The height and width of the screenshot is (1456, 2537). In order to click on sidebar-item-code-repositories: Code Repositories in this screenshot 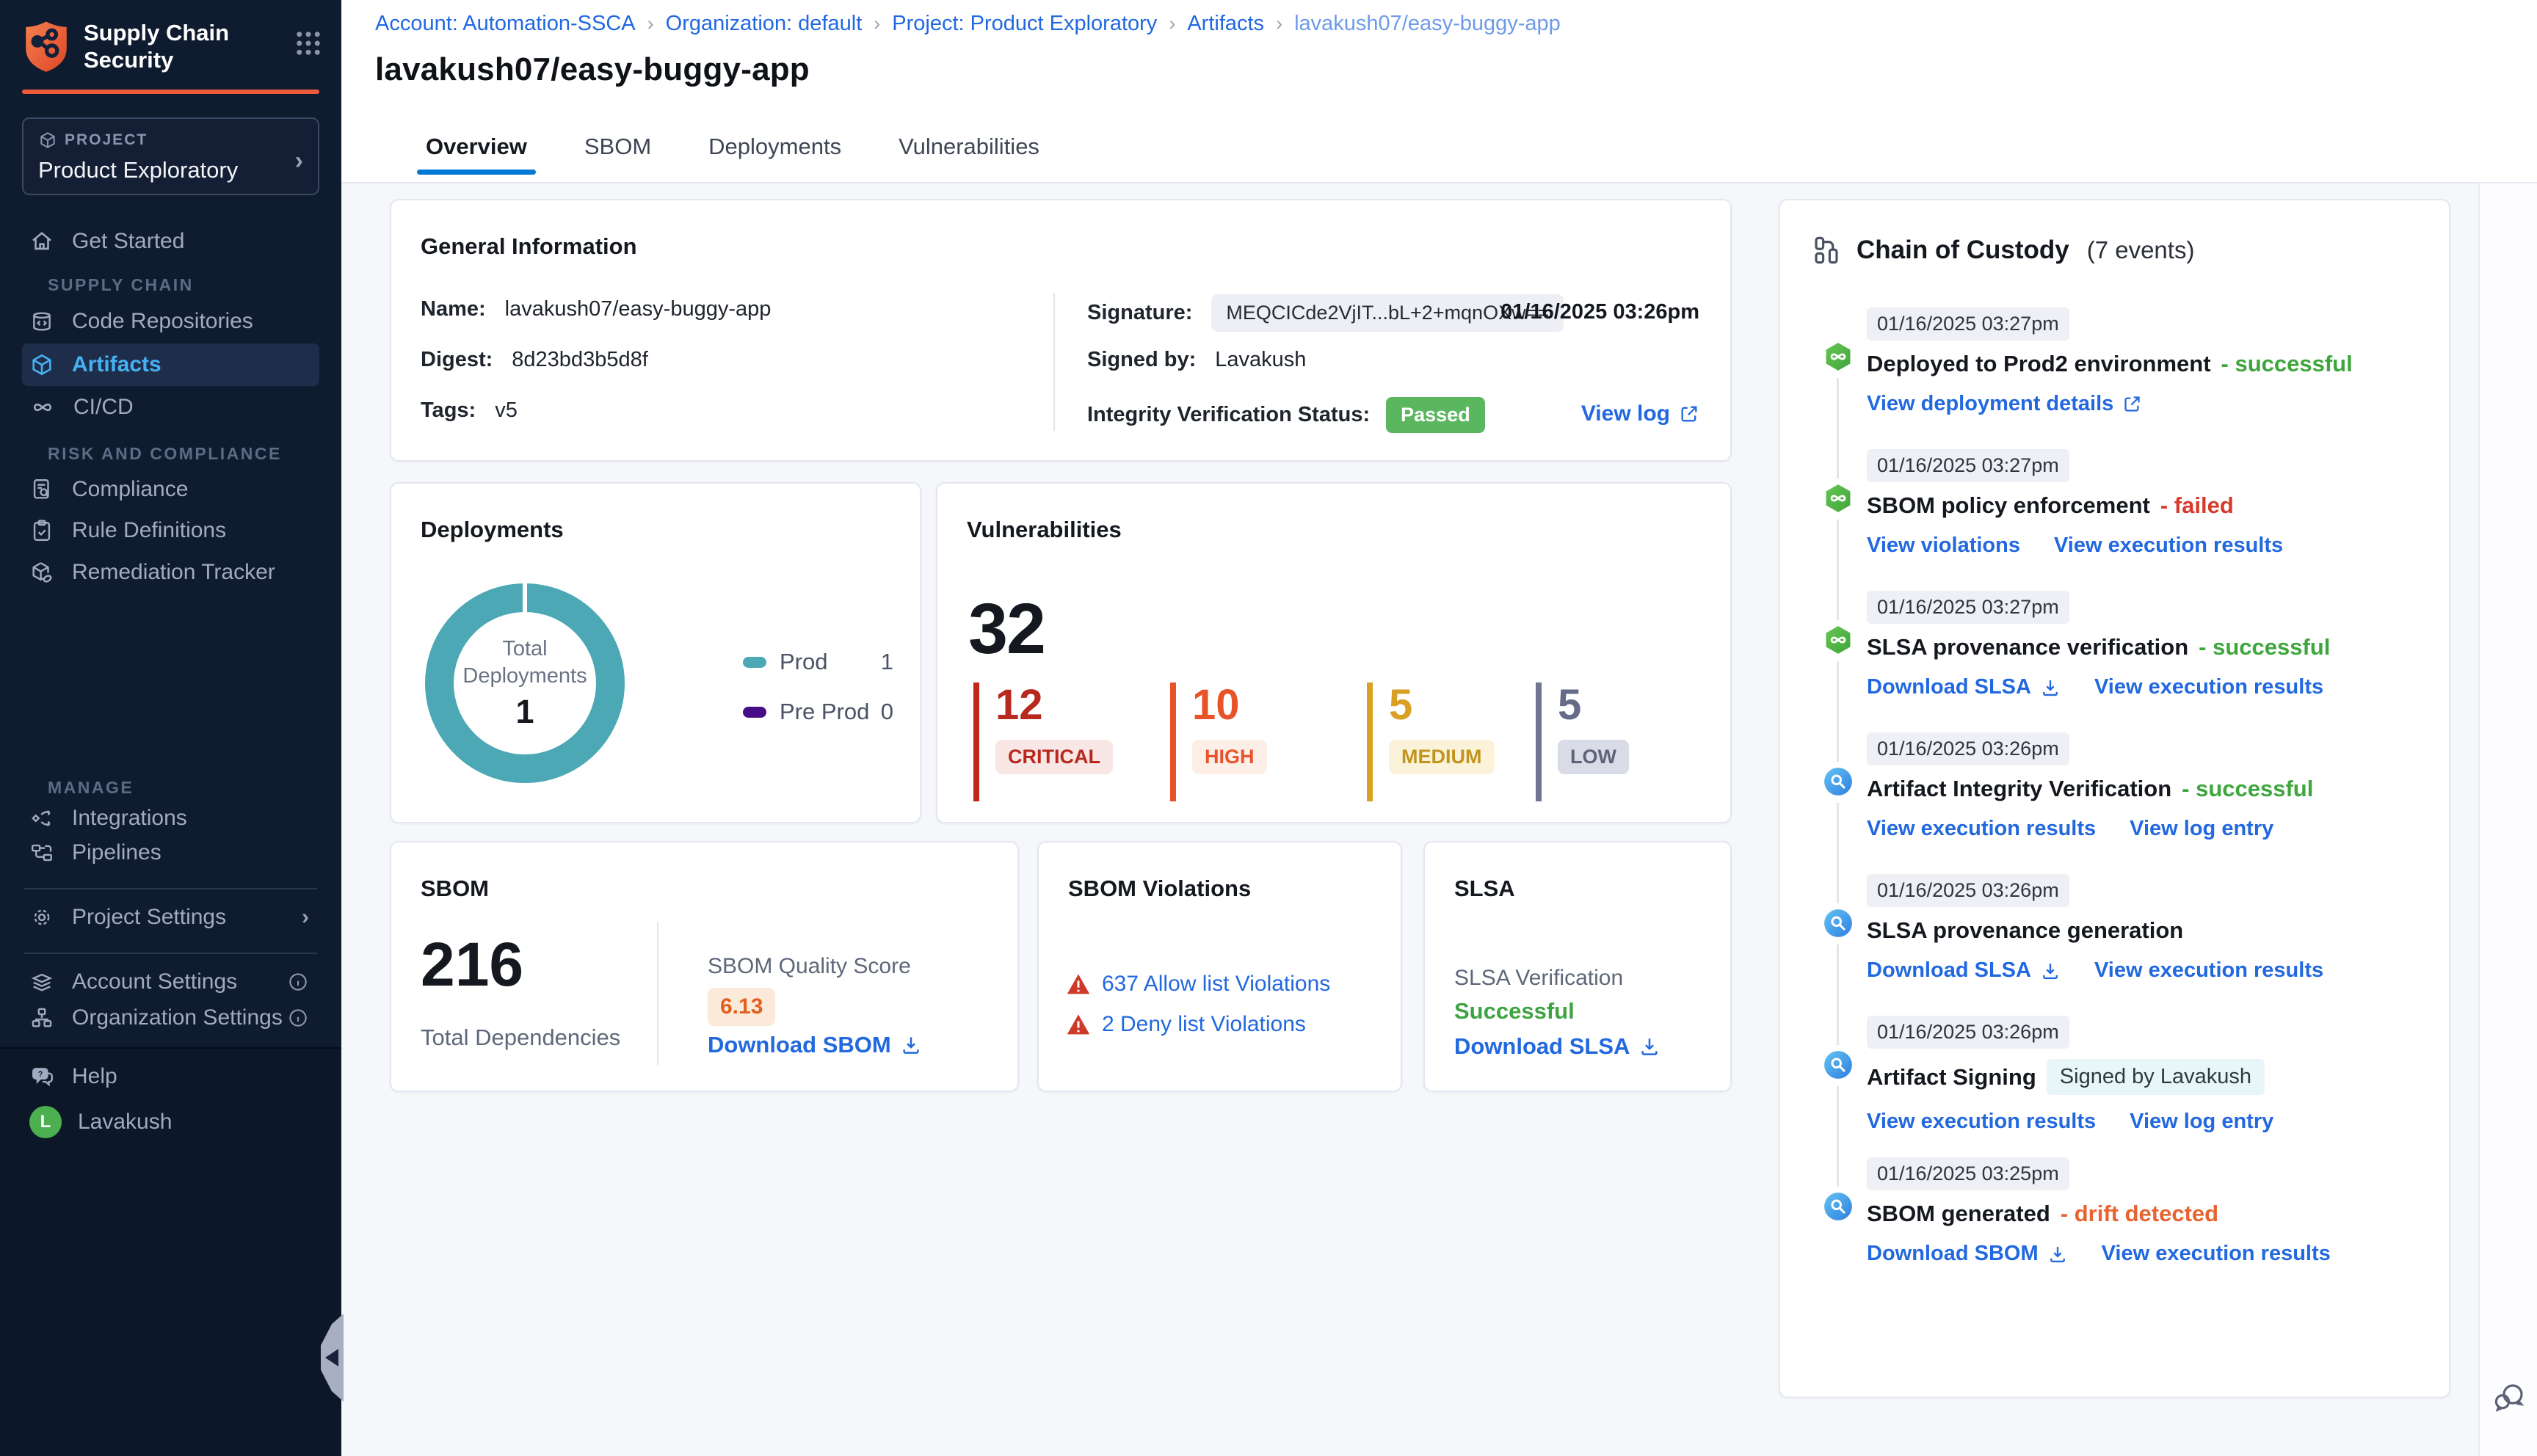, I will do `click(170, 321)`.